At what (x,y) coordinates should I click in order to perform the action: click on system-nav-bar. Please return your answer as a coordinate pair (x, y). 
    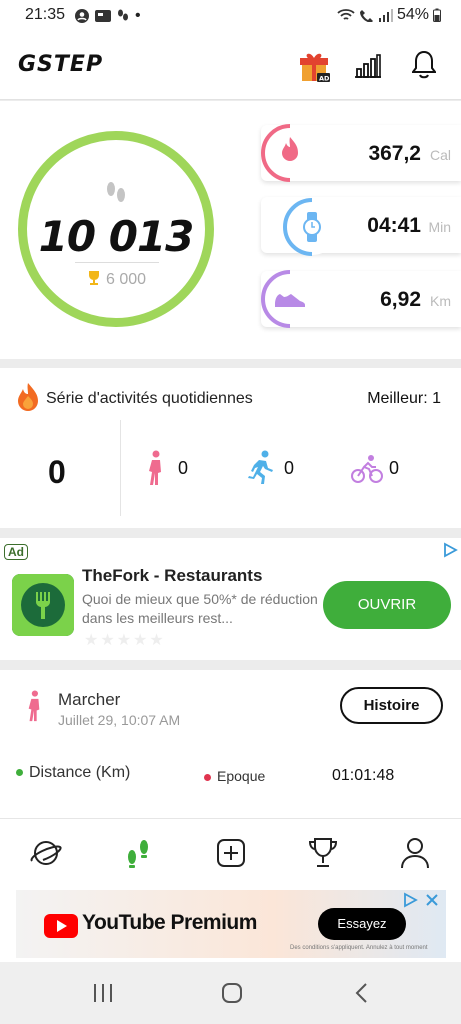
    Looking at the image, I should click on (230, 993).